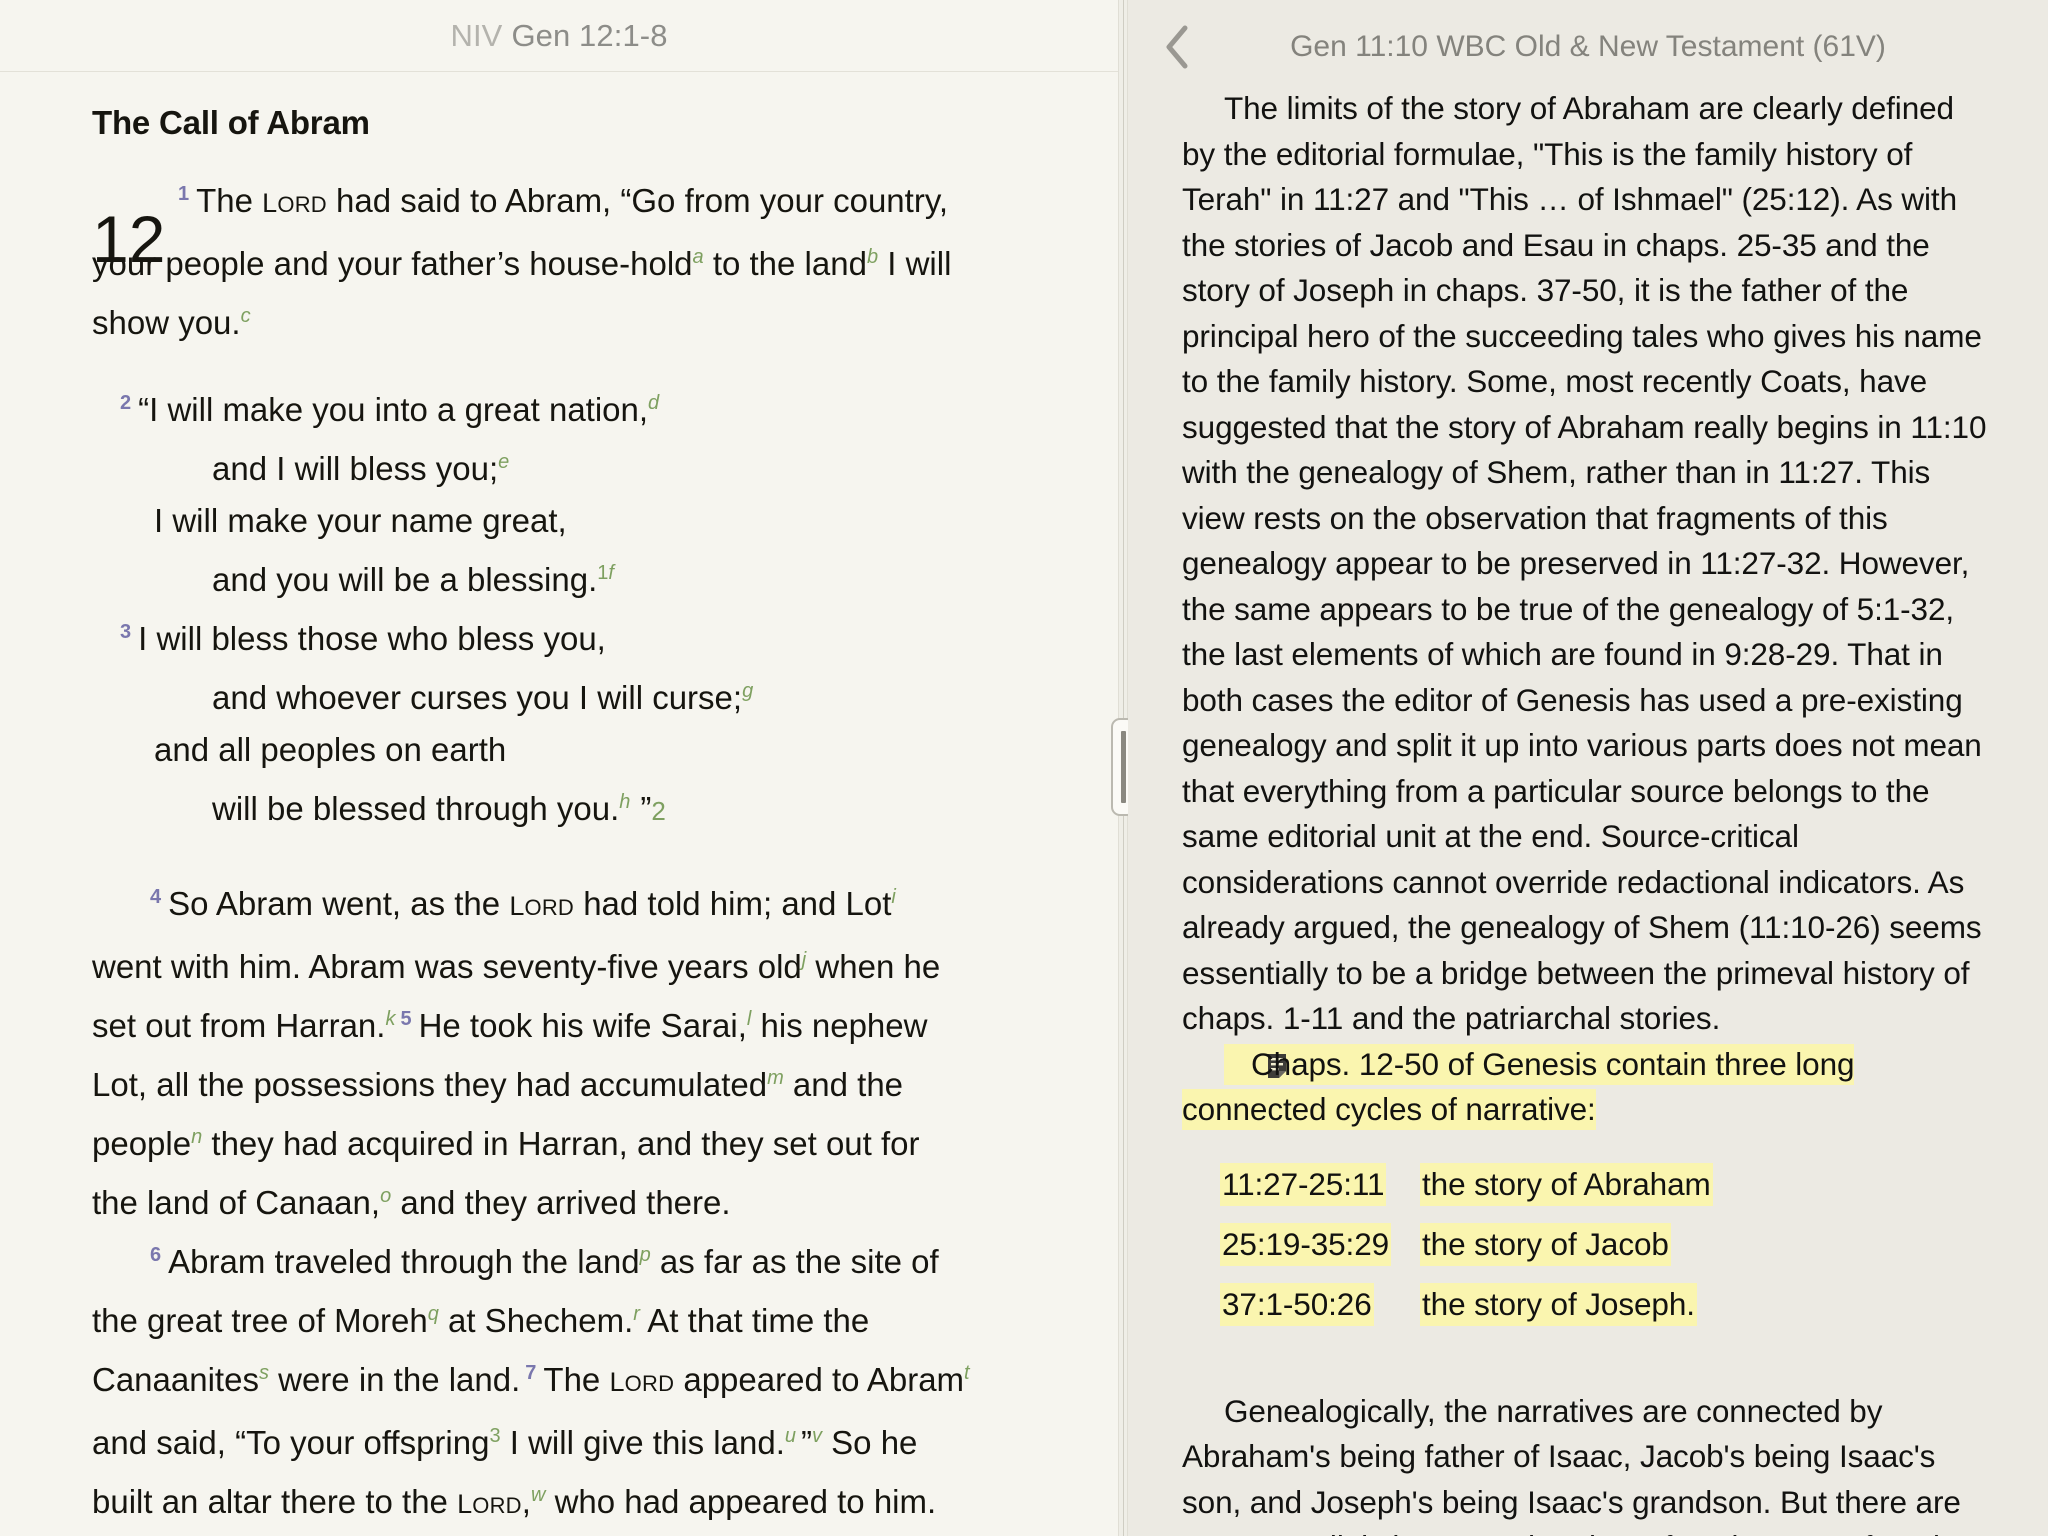  I want to click on verse-text: “I will make you into a great nation,, so click(393, 409).